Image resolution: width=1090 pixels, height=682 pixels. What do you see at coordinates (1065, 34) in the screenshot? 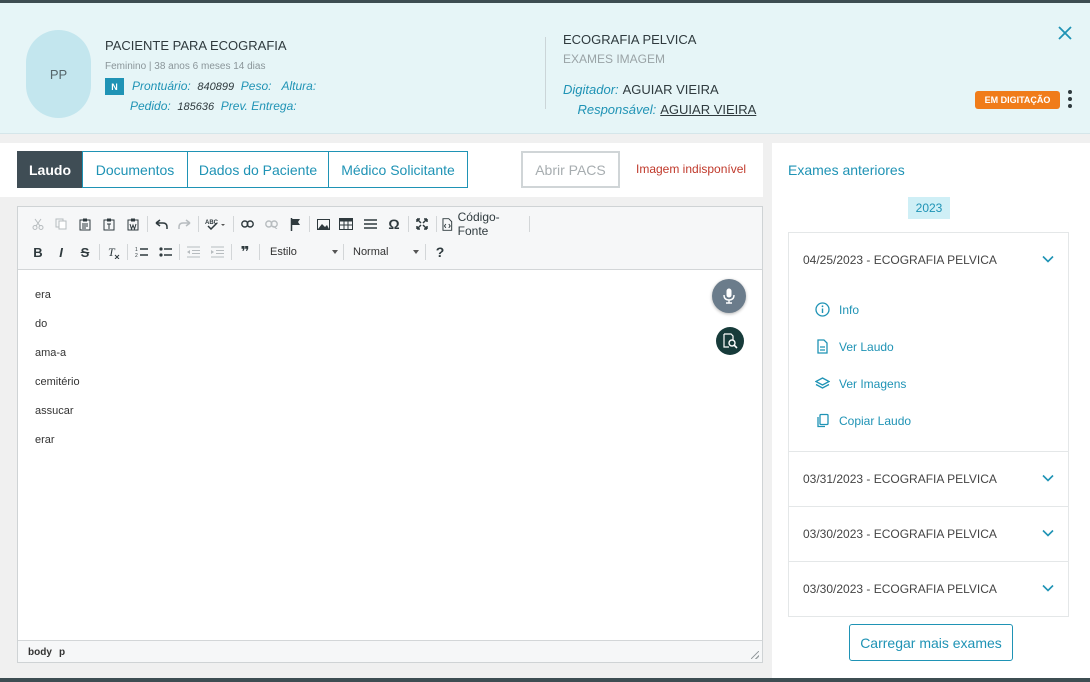
I see `close-icon` at bounding box center [1065, 34].